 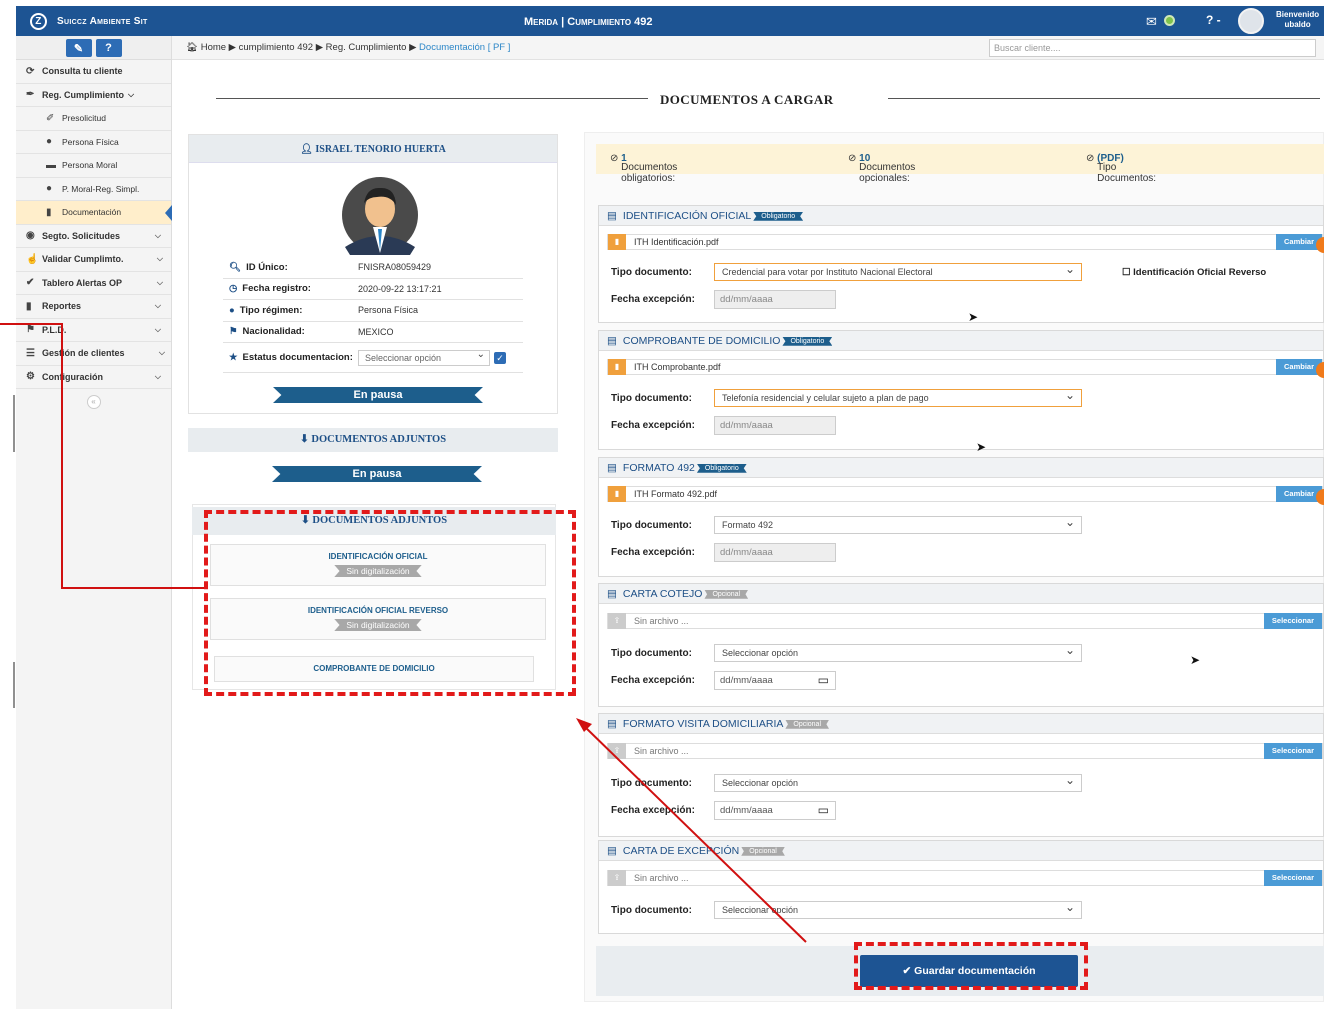 I want to click on sidebar-item-reportes: ▮ Reportes ⌵, so click(x=93, y=307).